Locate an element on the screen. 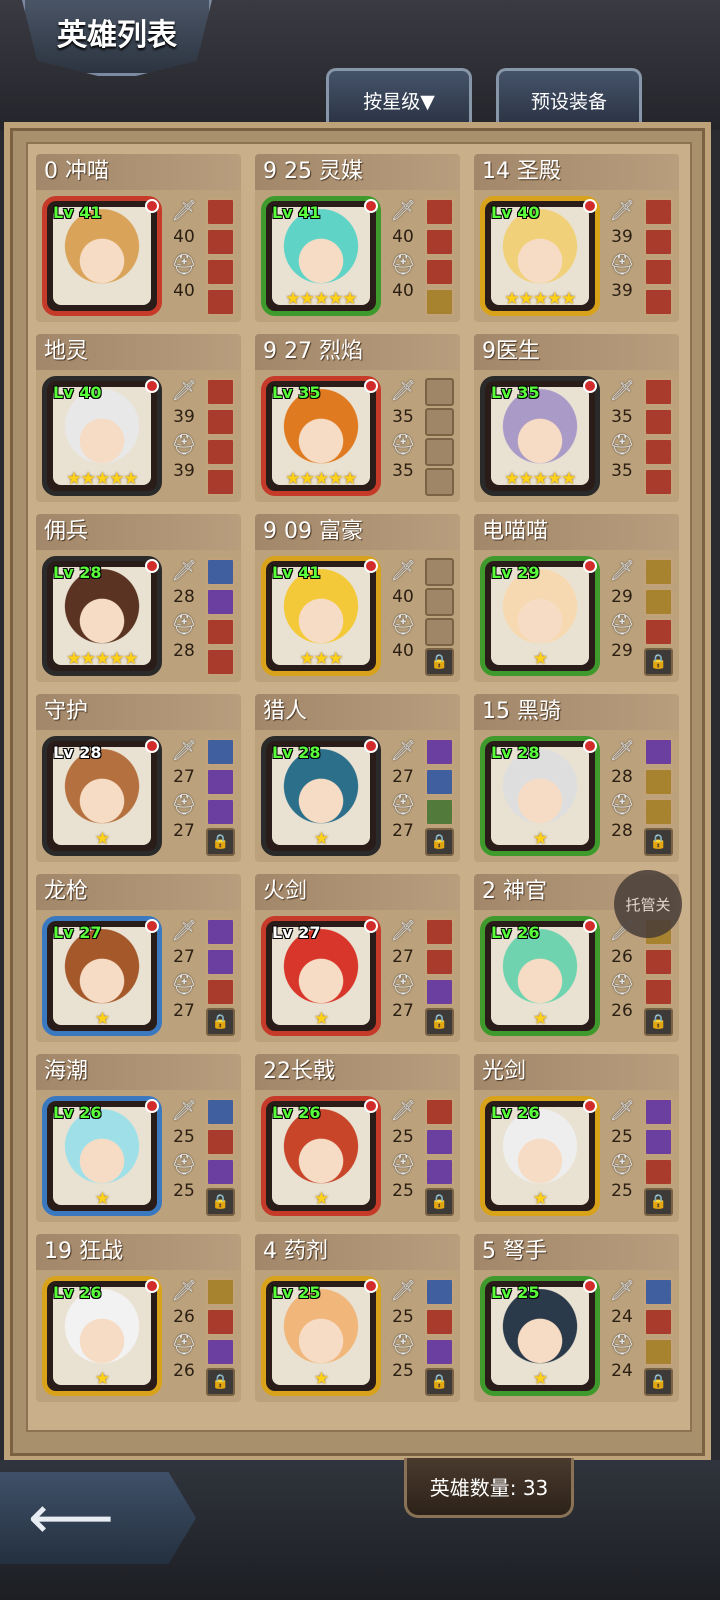  hero-card: 海潮 Lv 26 ★ 🗡 25 ⛑ 25 🔒 is located at coordinates (138, 1138).